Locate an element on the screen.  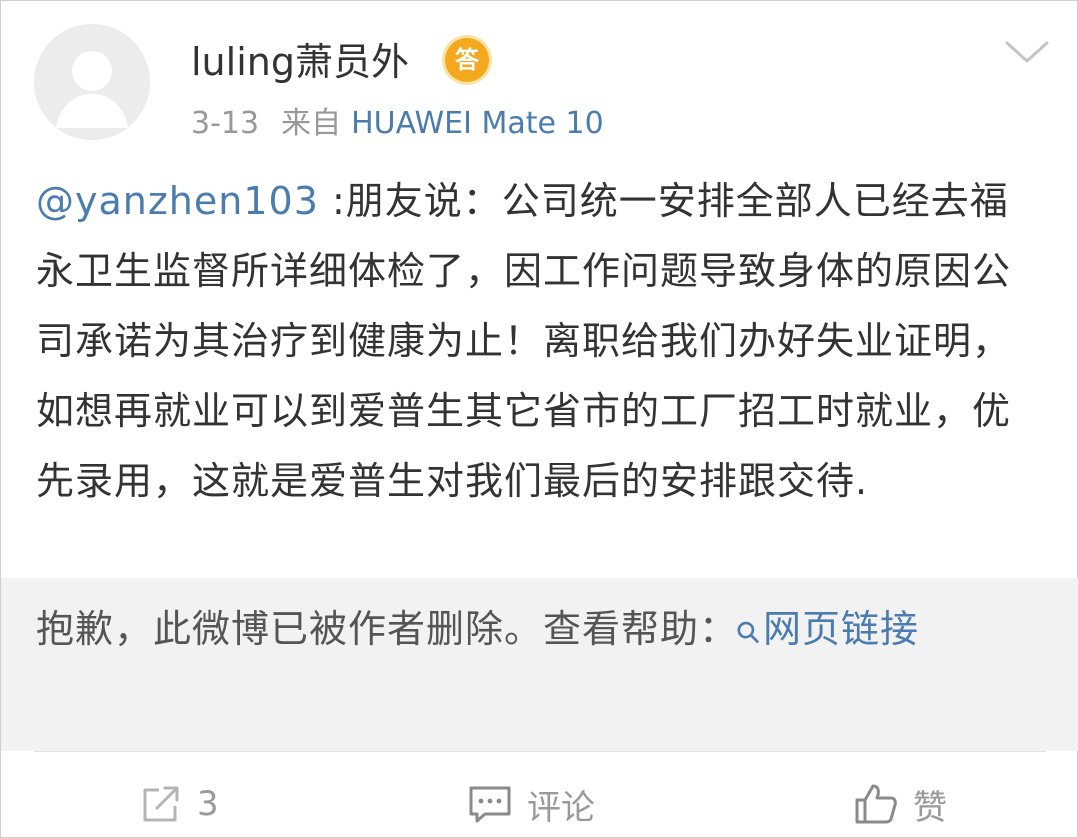
comment-label: 评论 is located at coordinates (561, 807).